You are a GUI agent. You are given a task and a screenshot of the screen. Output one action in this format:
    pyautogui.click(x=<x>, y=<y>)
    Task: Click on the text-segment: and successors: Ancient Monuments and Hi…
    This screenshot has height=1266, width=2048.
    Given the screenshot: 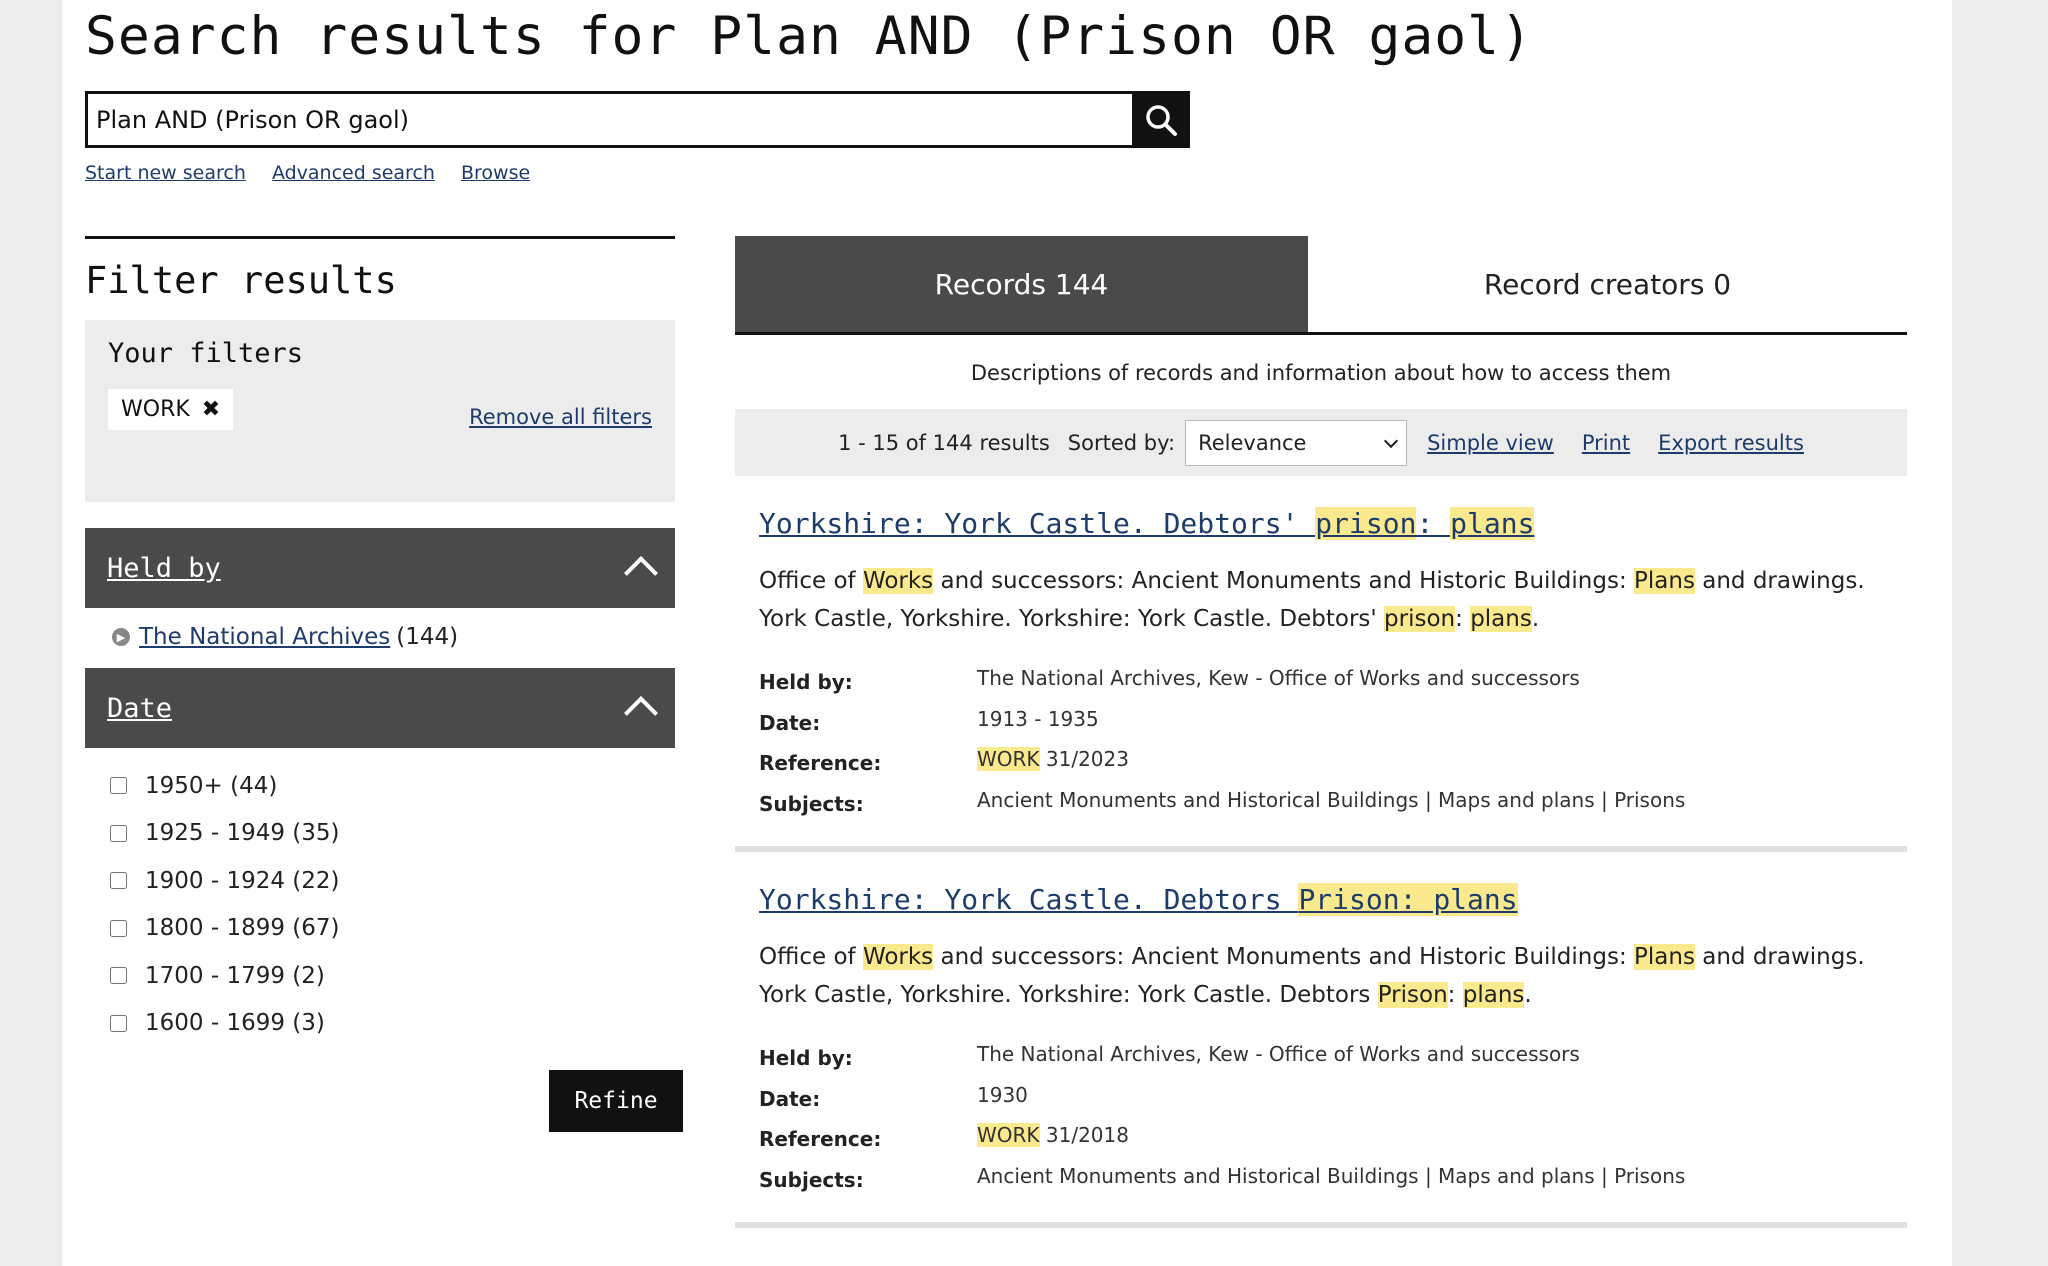 What is the action you would take?
    pyautogui.click(x=1284, y=581)
    